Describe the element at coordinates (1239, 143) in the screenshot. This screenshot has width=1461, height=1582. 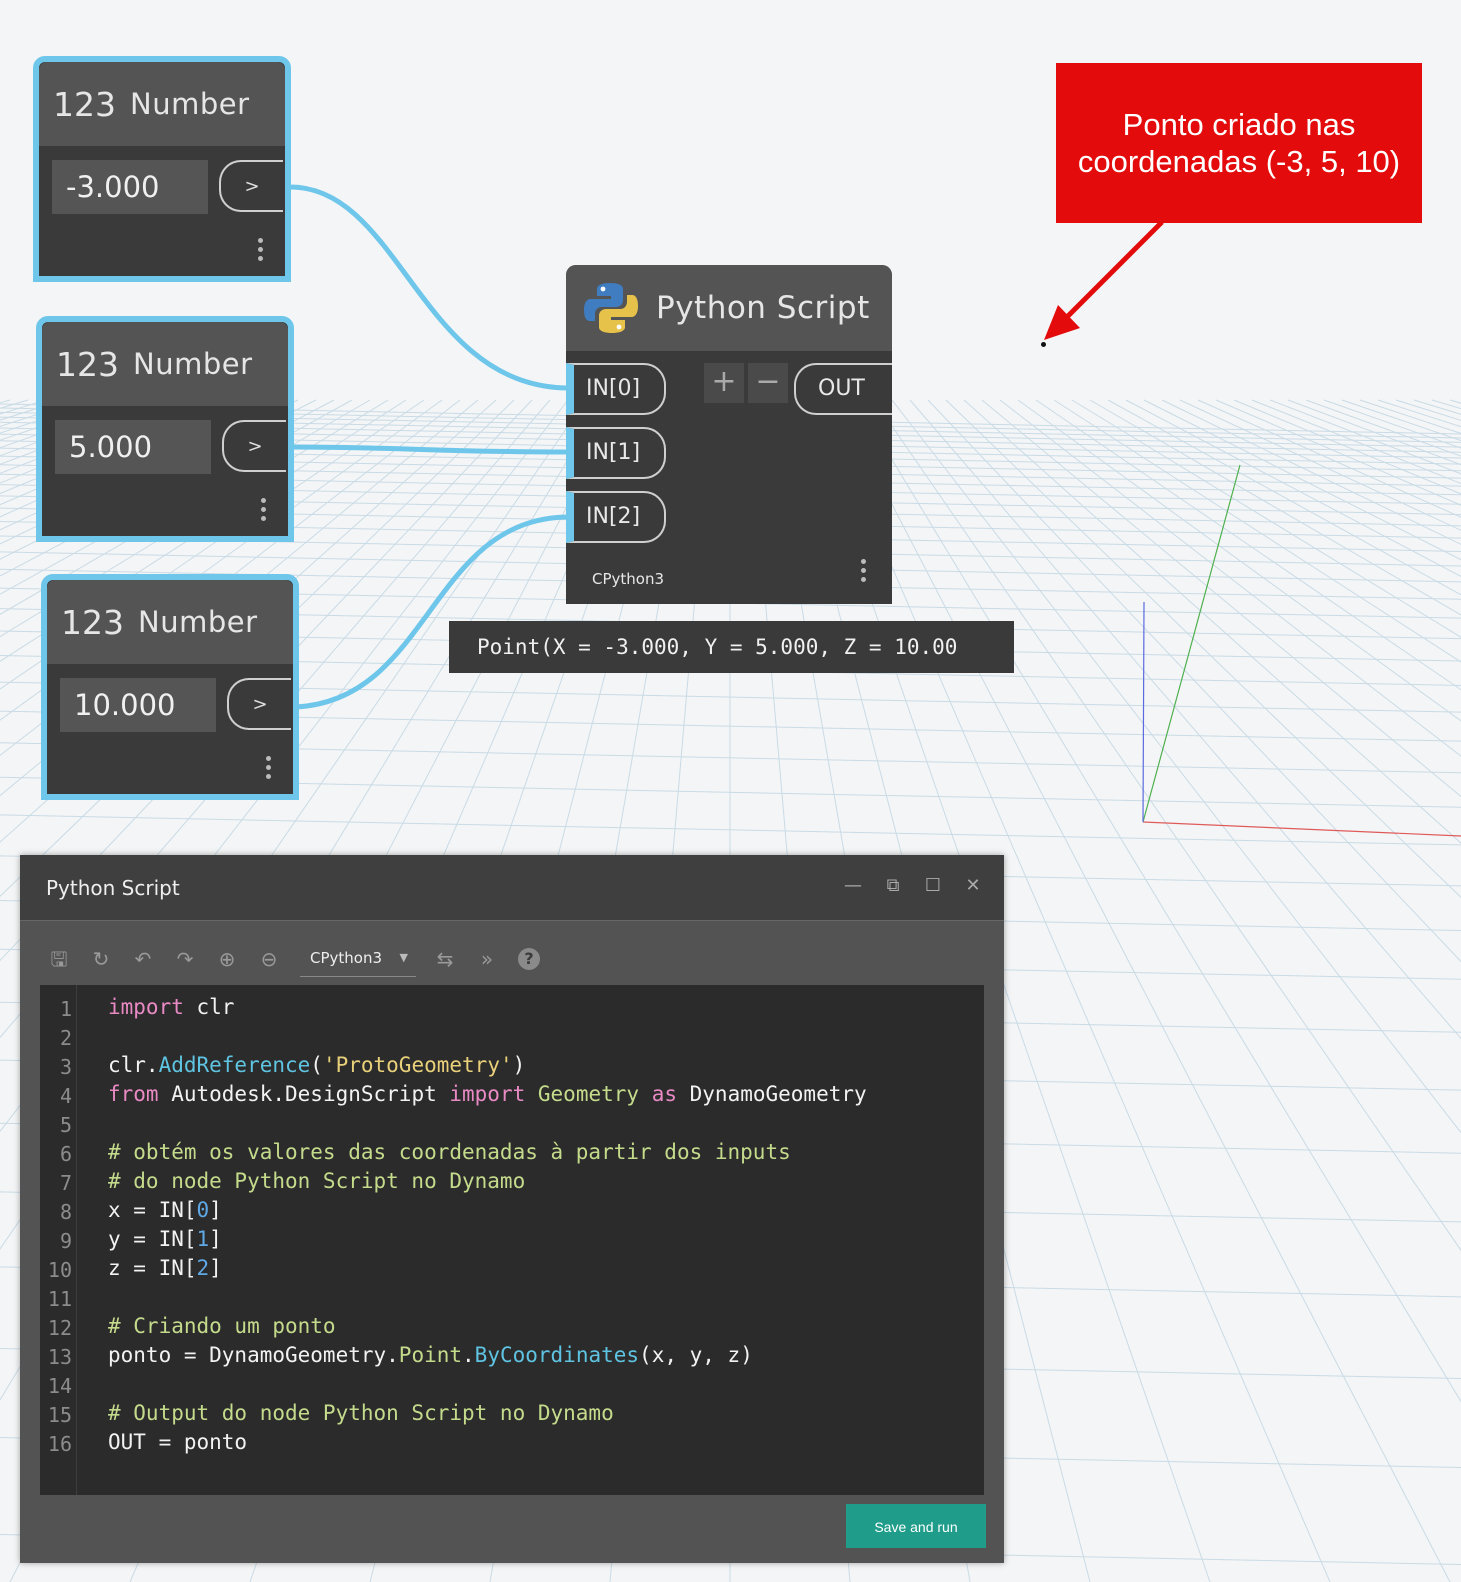
I see `annotation-callout: Ponto criado nas coordenadas (-3, 5, 10)` at that location.